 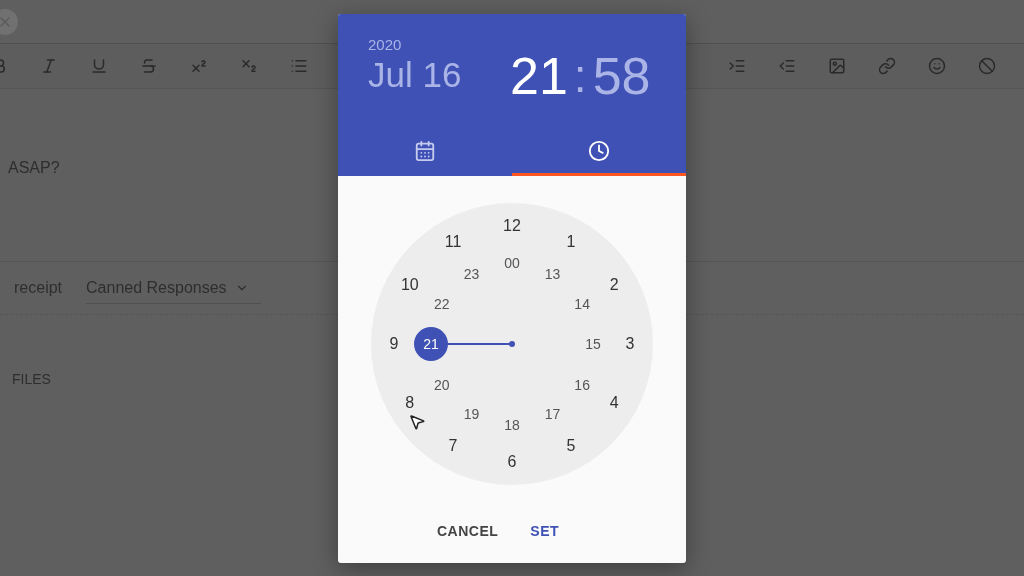 What do you see at coordinates (467, 531) in the screenshot?
I see `cancel-button: CANCEL` at bounding box center [467, 531].